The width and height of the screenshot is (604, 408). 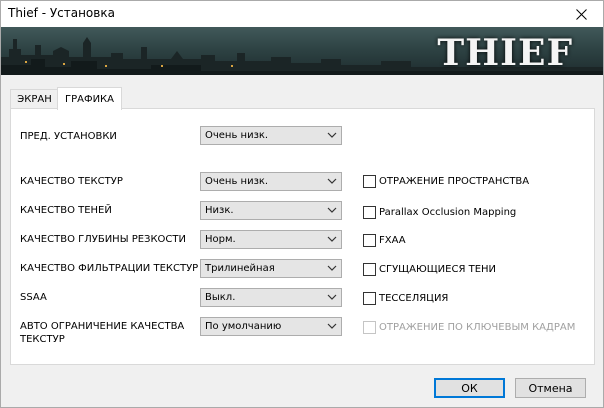 What do you see at coordinates (369, 212) in the screenshot?
I see `parallax-occlusion-checkbox` at bounding box center [369, 212].